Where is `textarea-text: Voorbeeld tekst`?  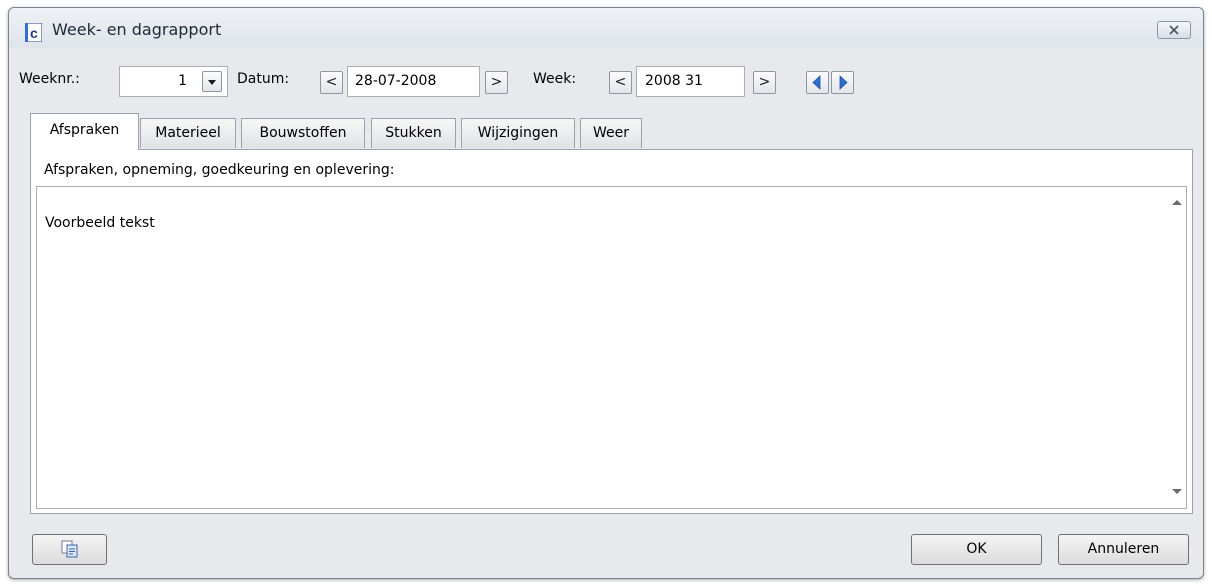 textarea-text: Voorbeeld tekst is located at coordinates (100, 223).